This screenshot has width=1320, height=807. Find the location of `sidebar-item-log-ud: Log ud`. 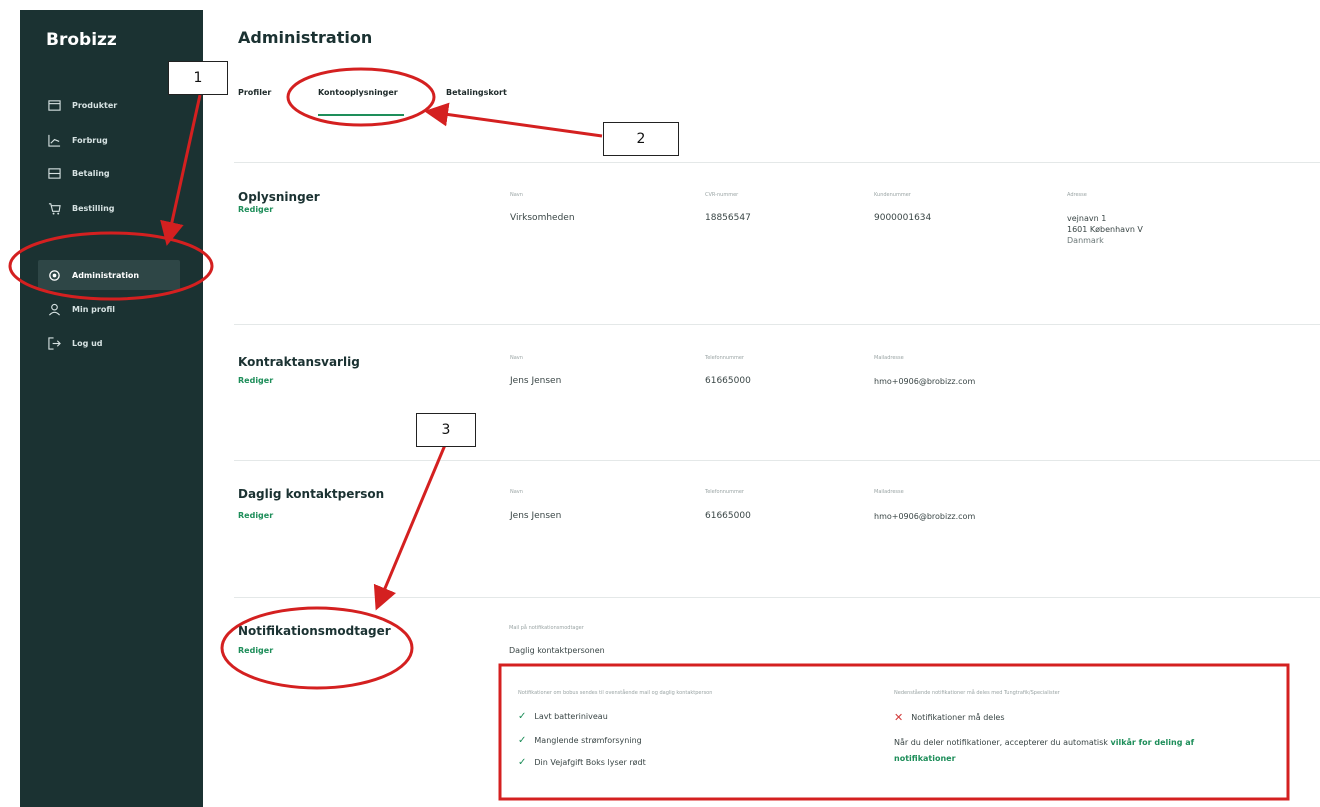

sidebar-item-log-ud: Log ud is located at coordinates (109, 343).